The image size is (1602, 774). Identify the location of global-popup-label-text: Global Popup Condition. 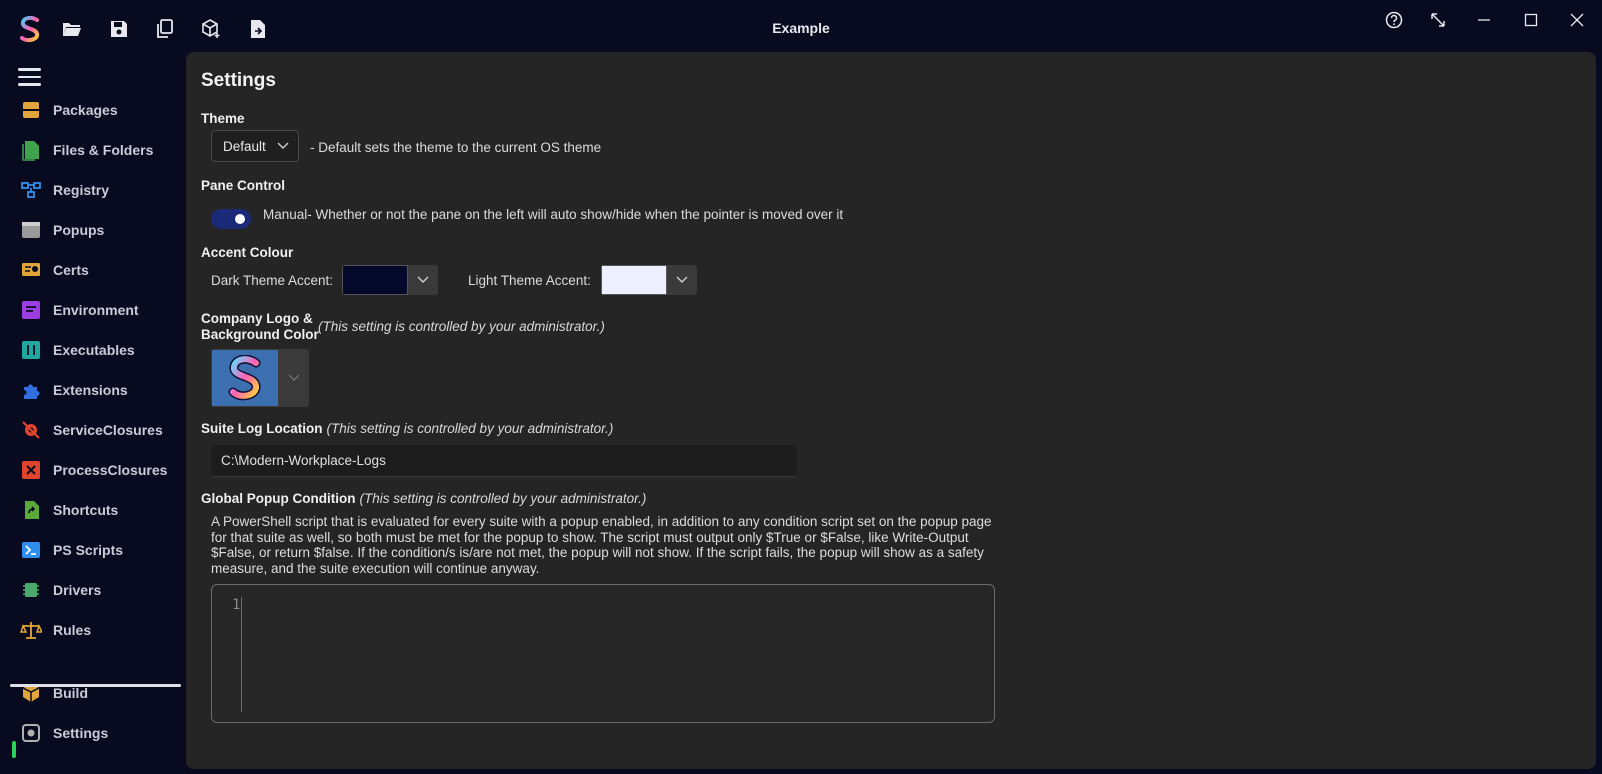
(278, 498).